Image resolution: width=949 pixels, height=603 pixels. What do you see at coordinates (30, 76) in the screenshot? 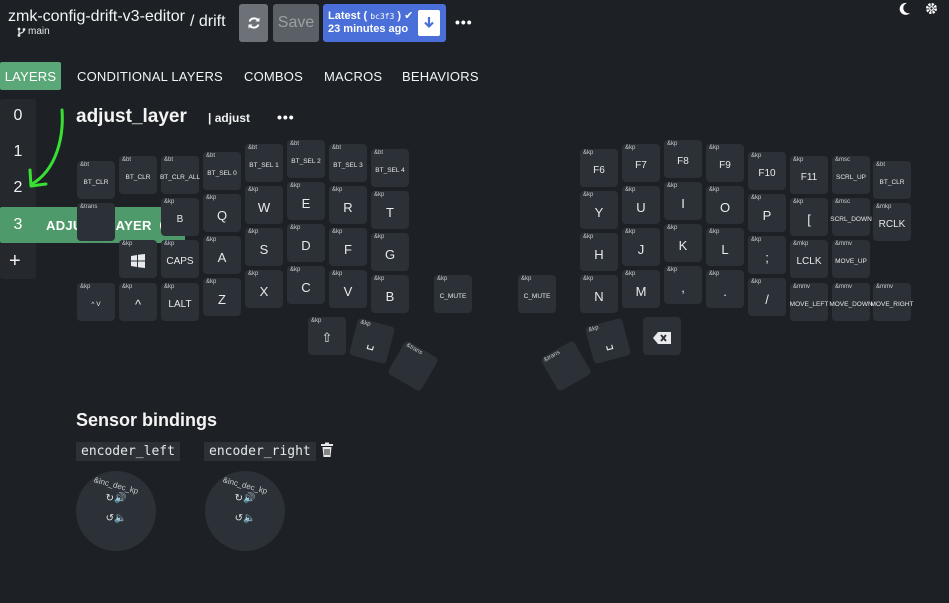
I see `tab-layers: LAYERS` at bounding box center [30, 76].